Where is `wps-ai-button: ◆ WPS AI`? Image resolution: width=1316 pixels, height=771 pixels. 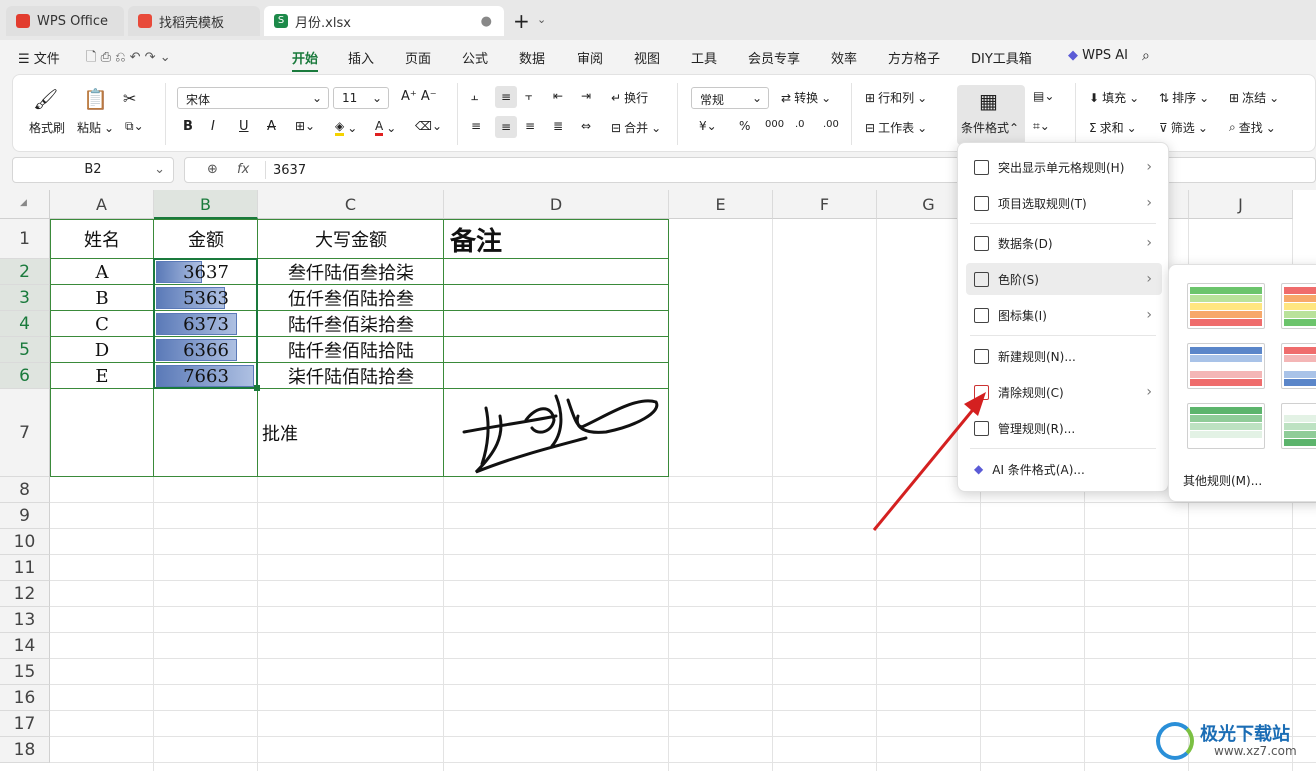
wps-ai-button: ◆ WPS AI is located at coordinates (1098, 55).